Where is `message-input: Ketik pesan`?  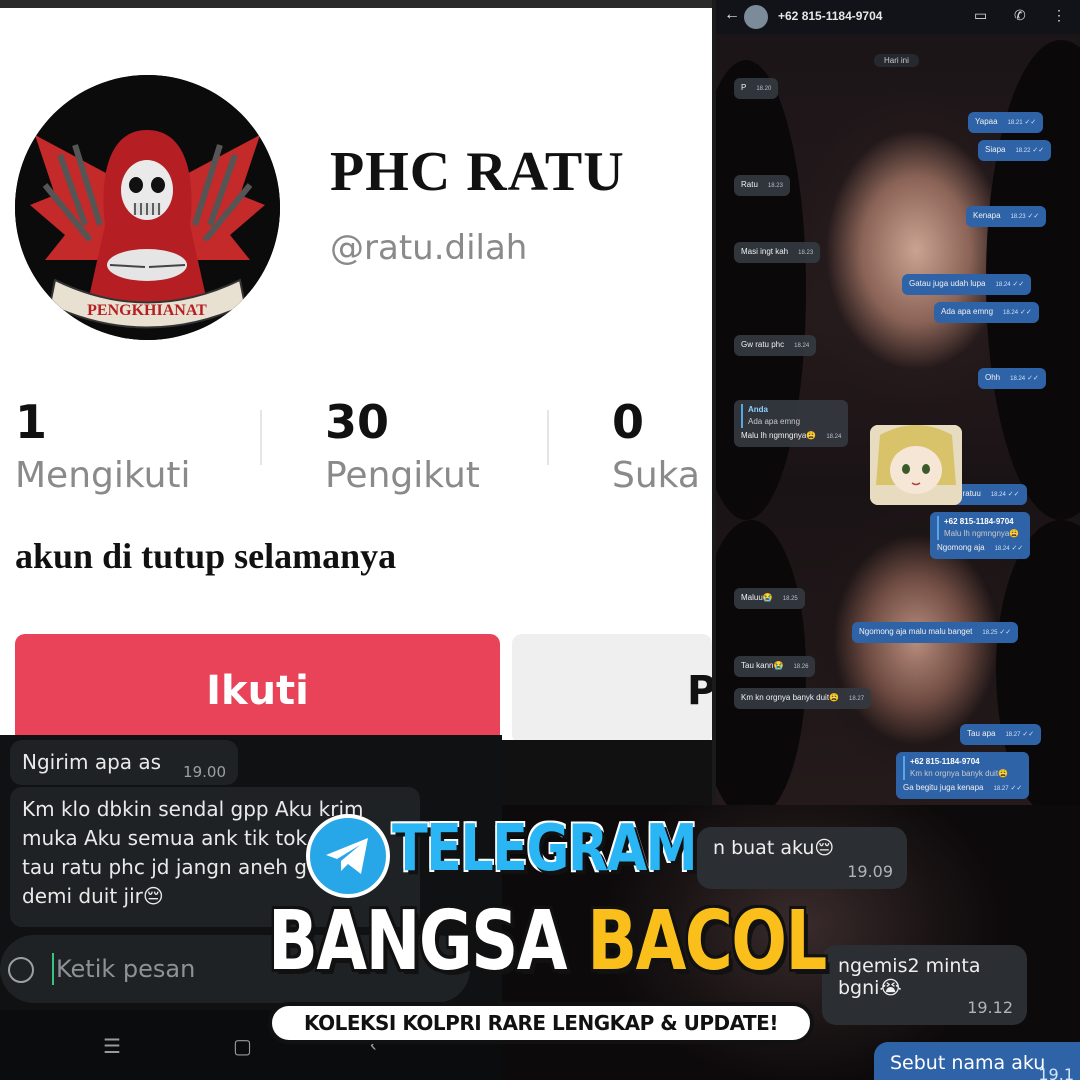 message-input: Ketik pesan is located at coordinates (125, 969).